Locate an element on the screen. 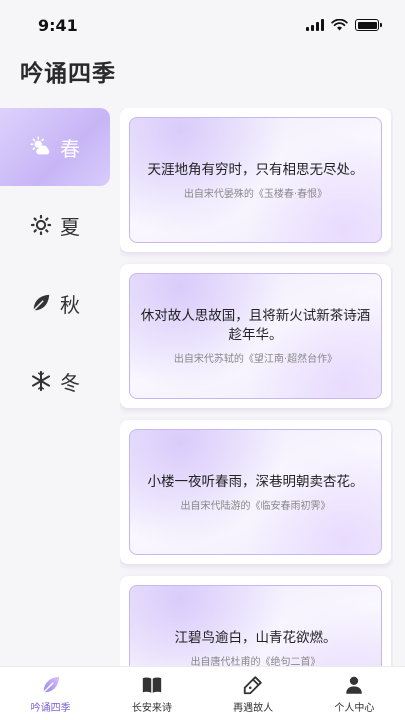 The height and width of the screenshot is (720, 405). tab-label: 个人中心 is located at coordinates (354, 708).